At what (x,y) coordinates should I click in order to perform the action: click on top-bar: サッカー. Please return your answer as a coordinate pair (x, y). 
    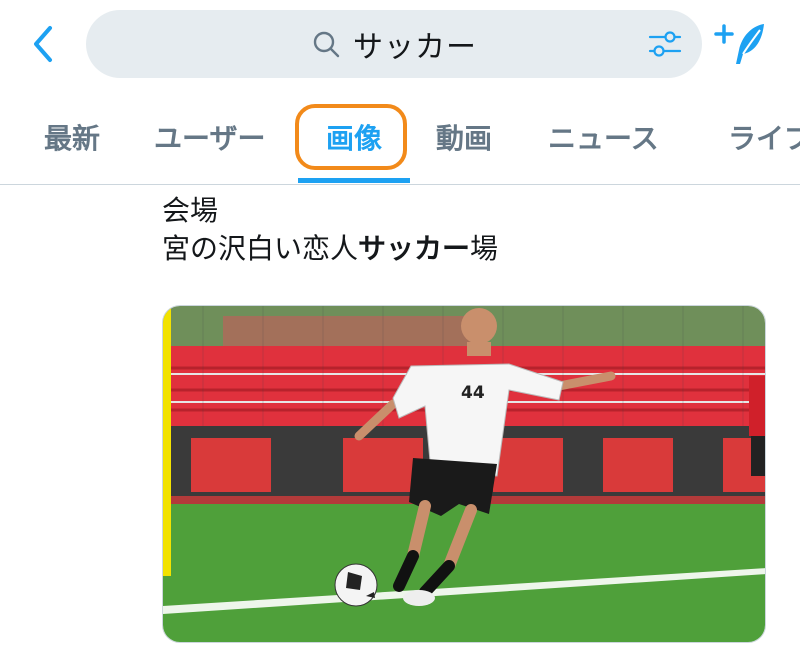
    Looking at the image, I should click on (400, 45).